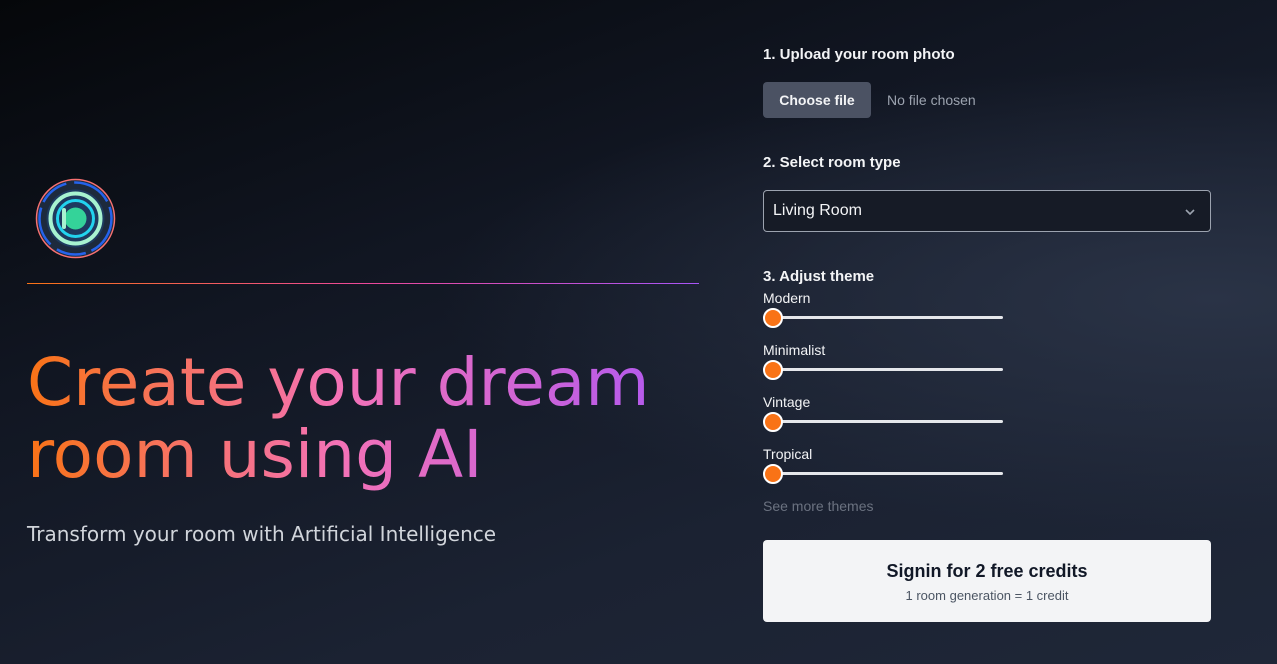  What do you see at coordinates (883, 473) in the screenshot?
I see `slider-track-tropical` at bounding box center [883, 473].